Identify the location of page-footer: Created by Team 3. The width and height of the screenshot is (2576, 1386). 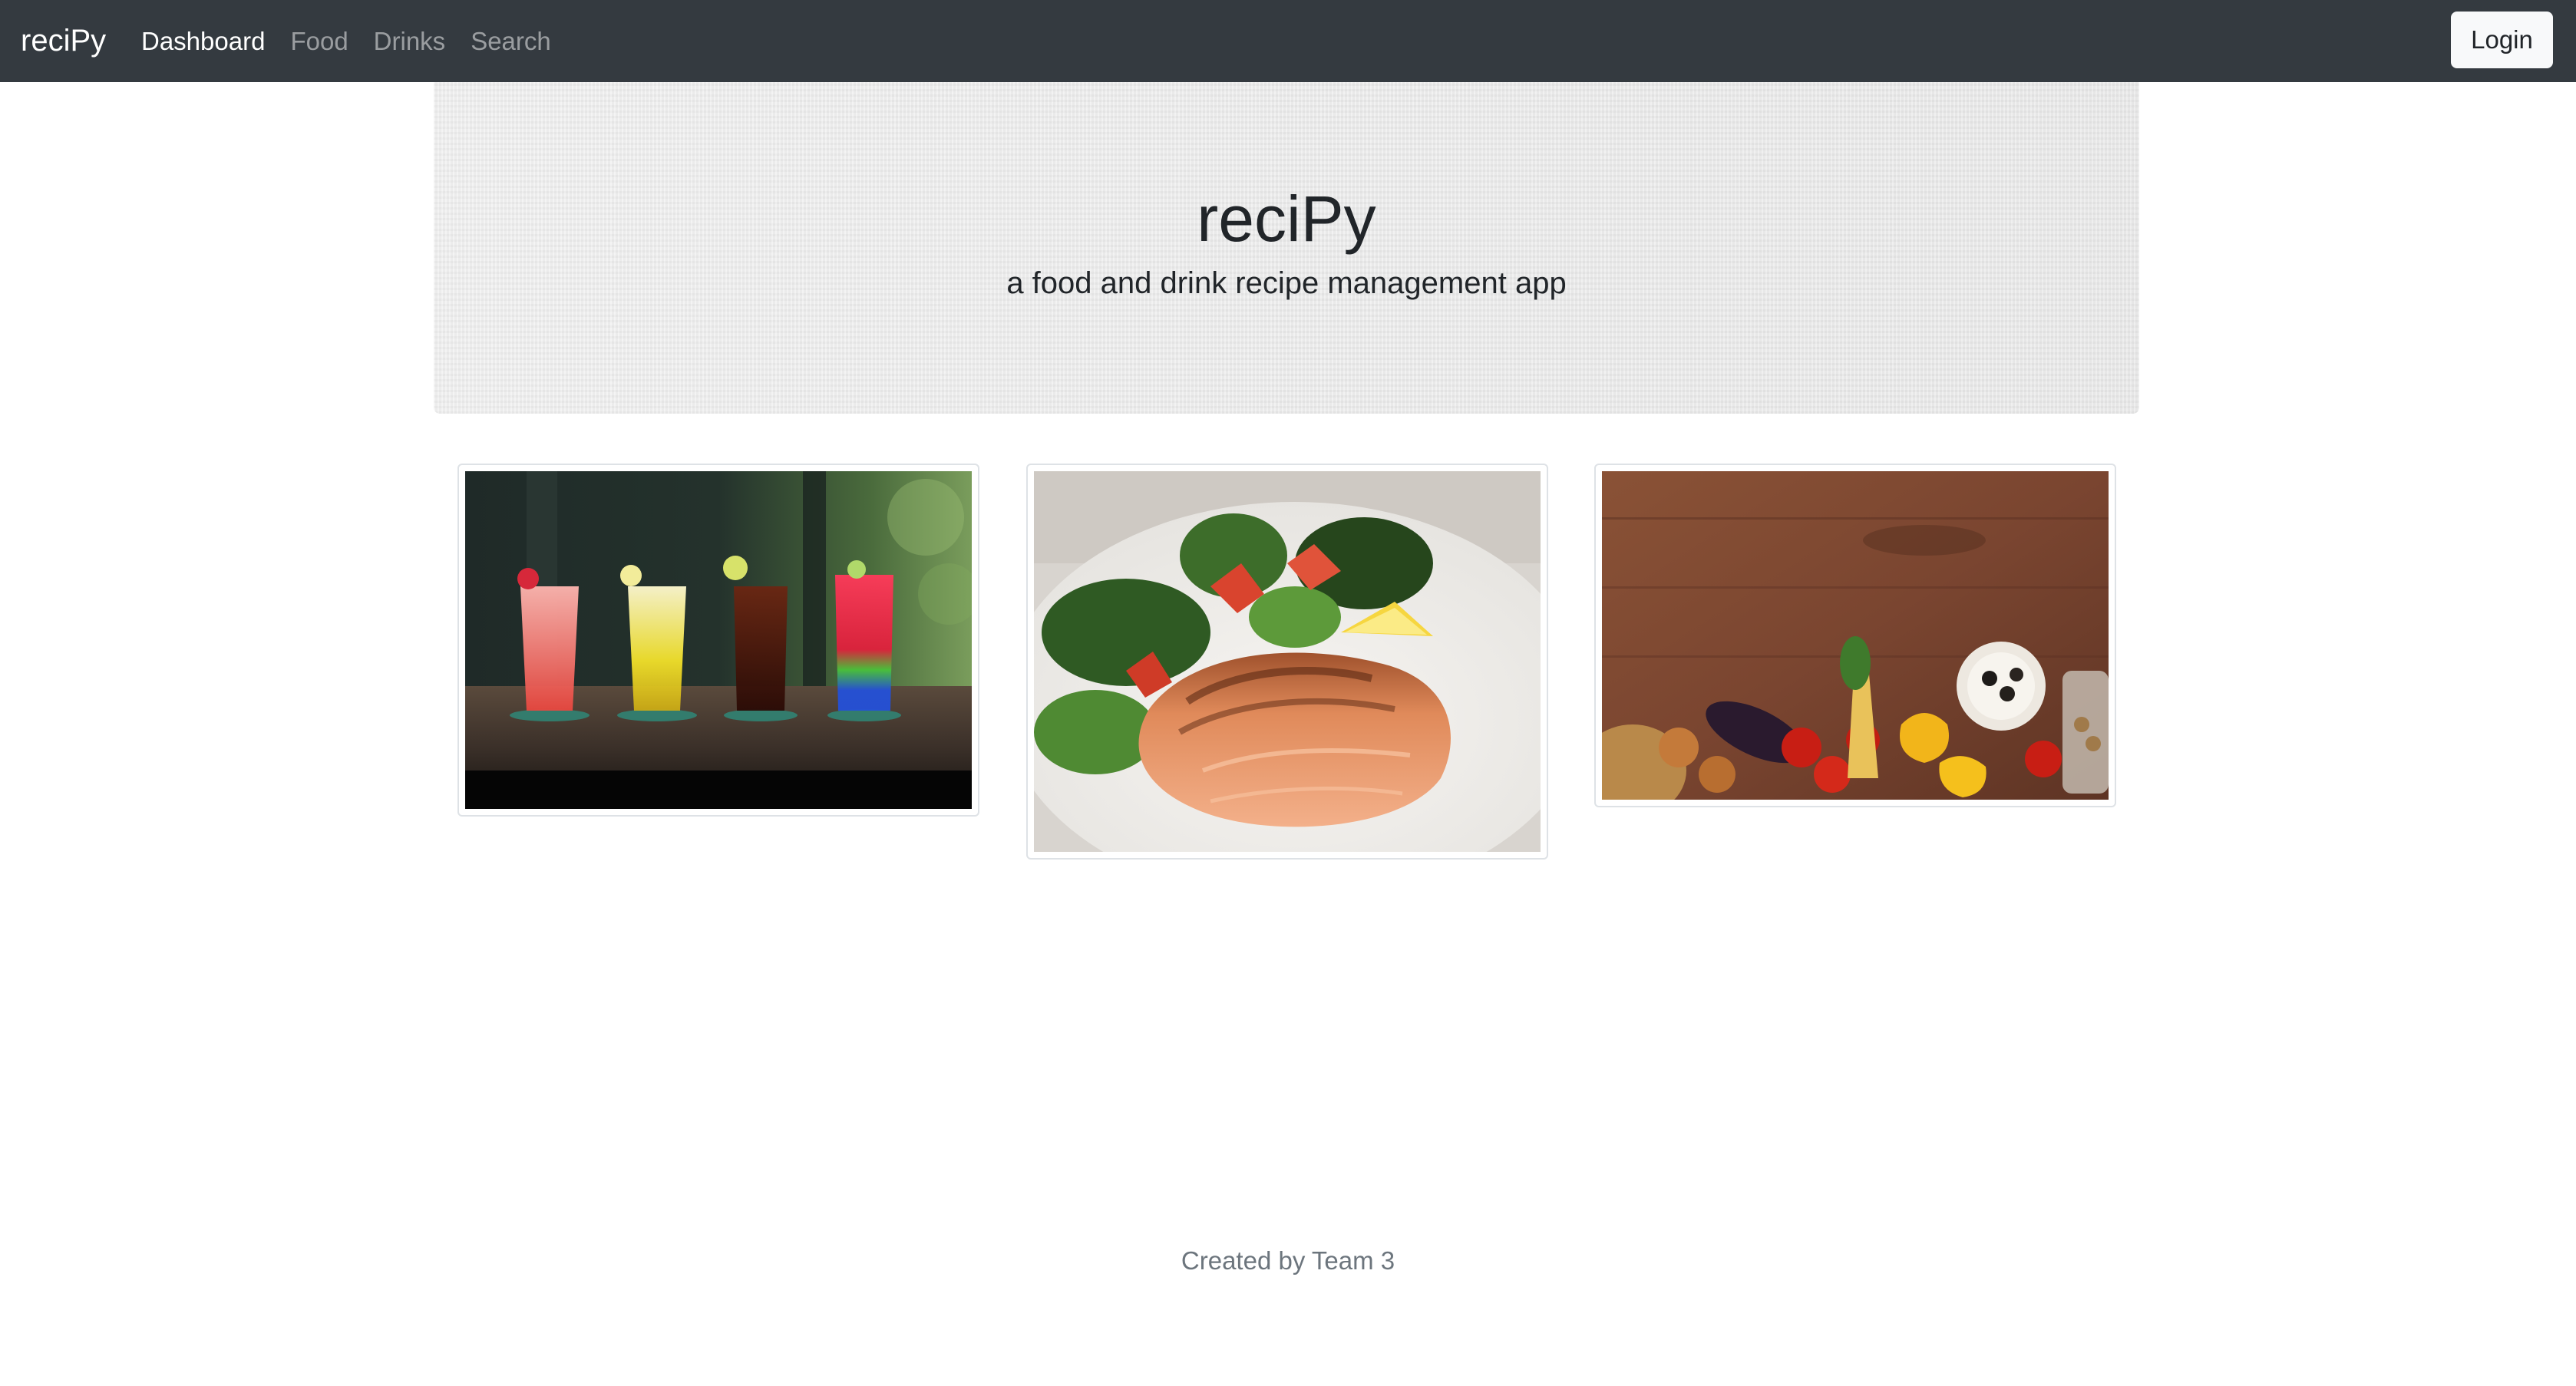
(1288, 1260).